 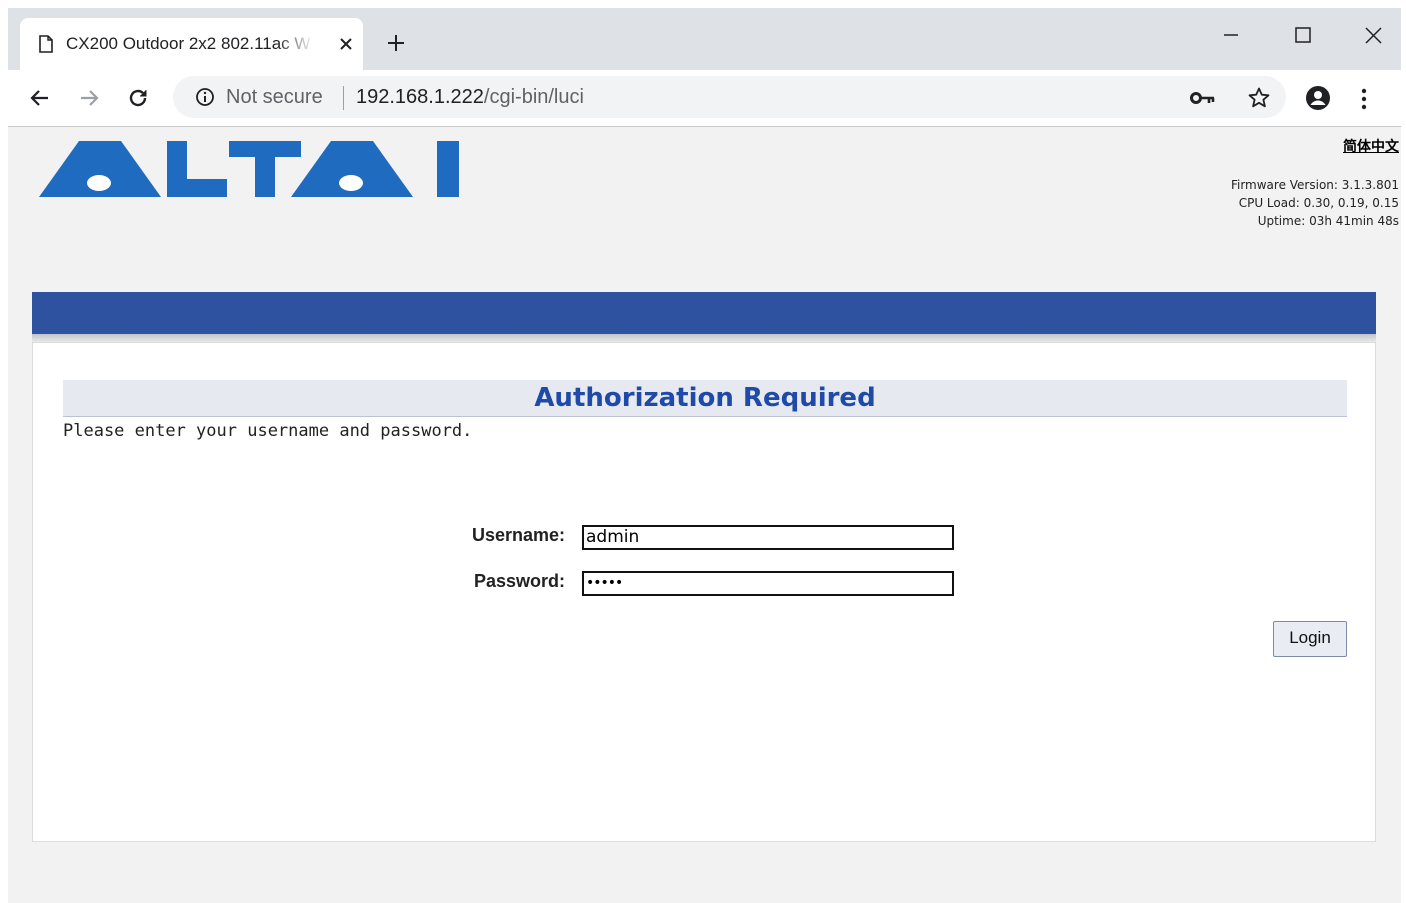 What do you see at coordinates (188, 43) in the screenshot?
I see `tab-title: CX200 Outdoor 2x2 802.11ac W` at bounding box center [188, 43].